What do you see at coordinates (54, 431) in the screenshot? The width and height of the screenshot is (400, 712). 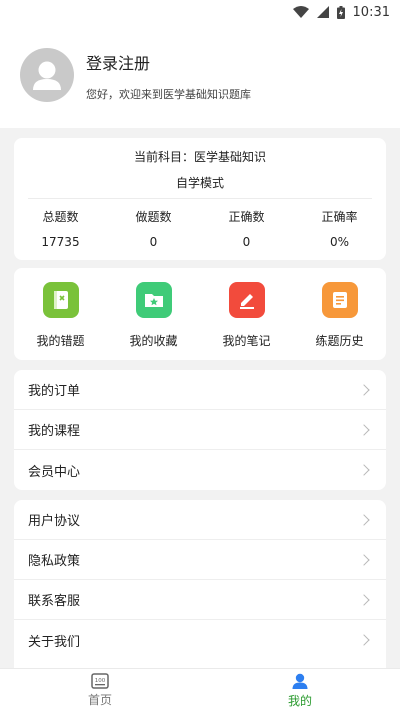 I see `menu-item-label: 我的课程` at bounding box center [54, 431].